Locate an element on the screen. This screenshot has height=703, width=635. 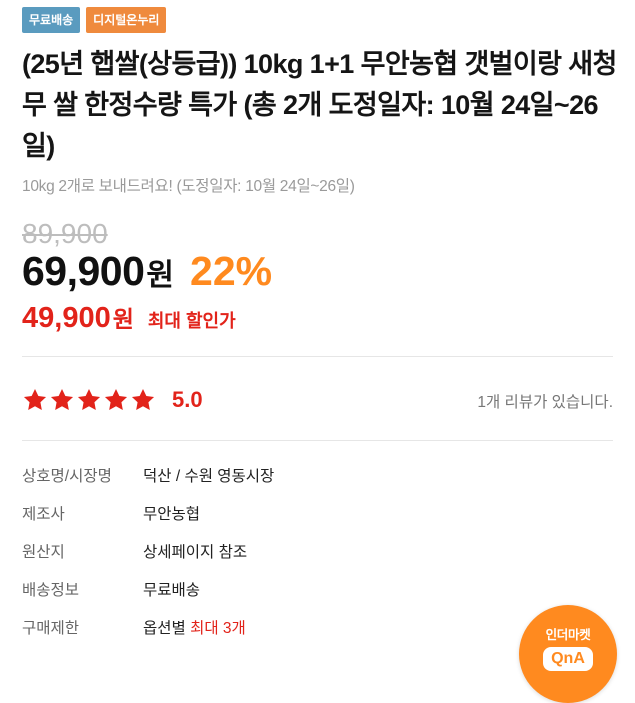
rating-value: 5.0 is located at coordinates (187, 399).